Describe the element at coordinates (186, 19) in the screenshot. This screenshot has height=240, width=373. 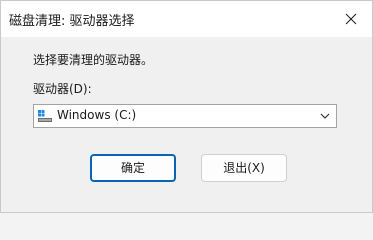
I see `title-bar: 磁盘清理: 驱动器选择` at that location.